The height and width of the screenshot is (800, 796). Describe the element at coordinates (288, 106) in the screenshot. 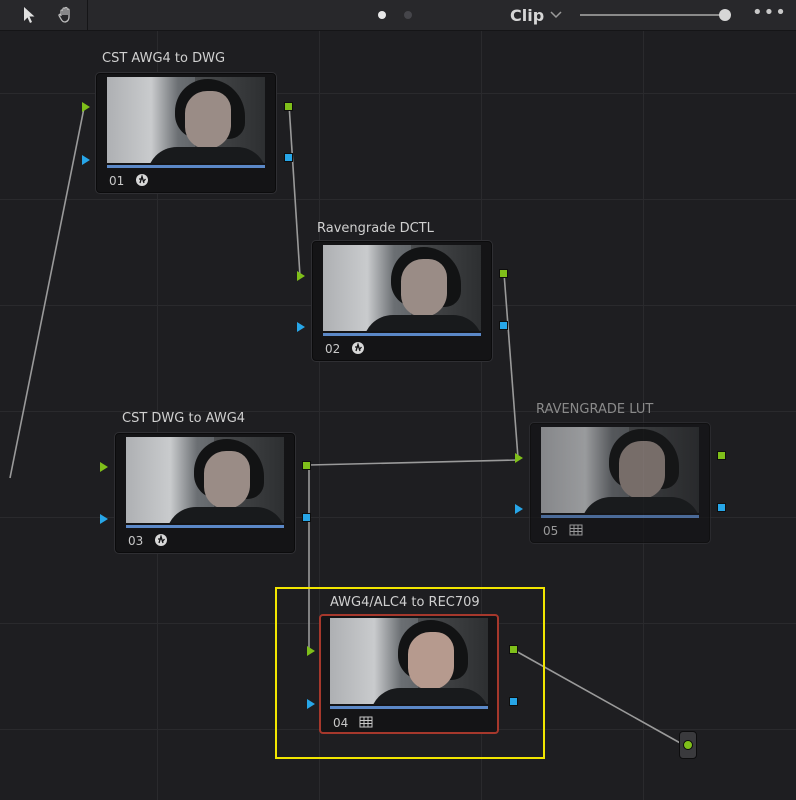

I see `node-01-rgb-output` at that location.